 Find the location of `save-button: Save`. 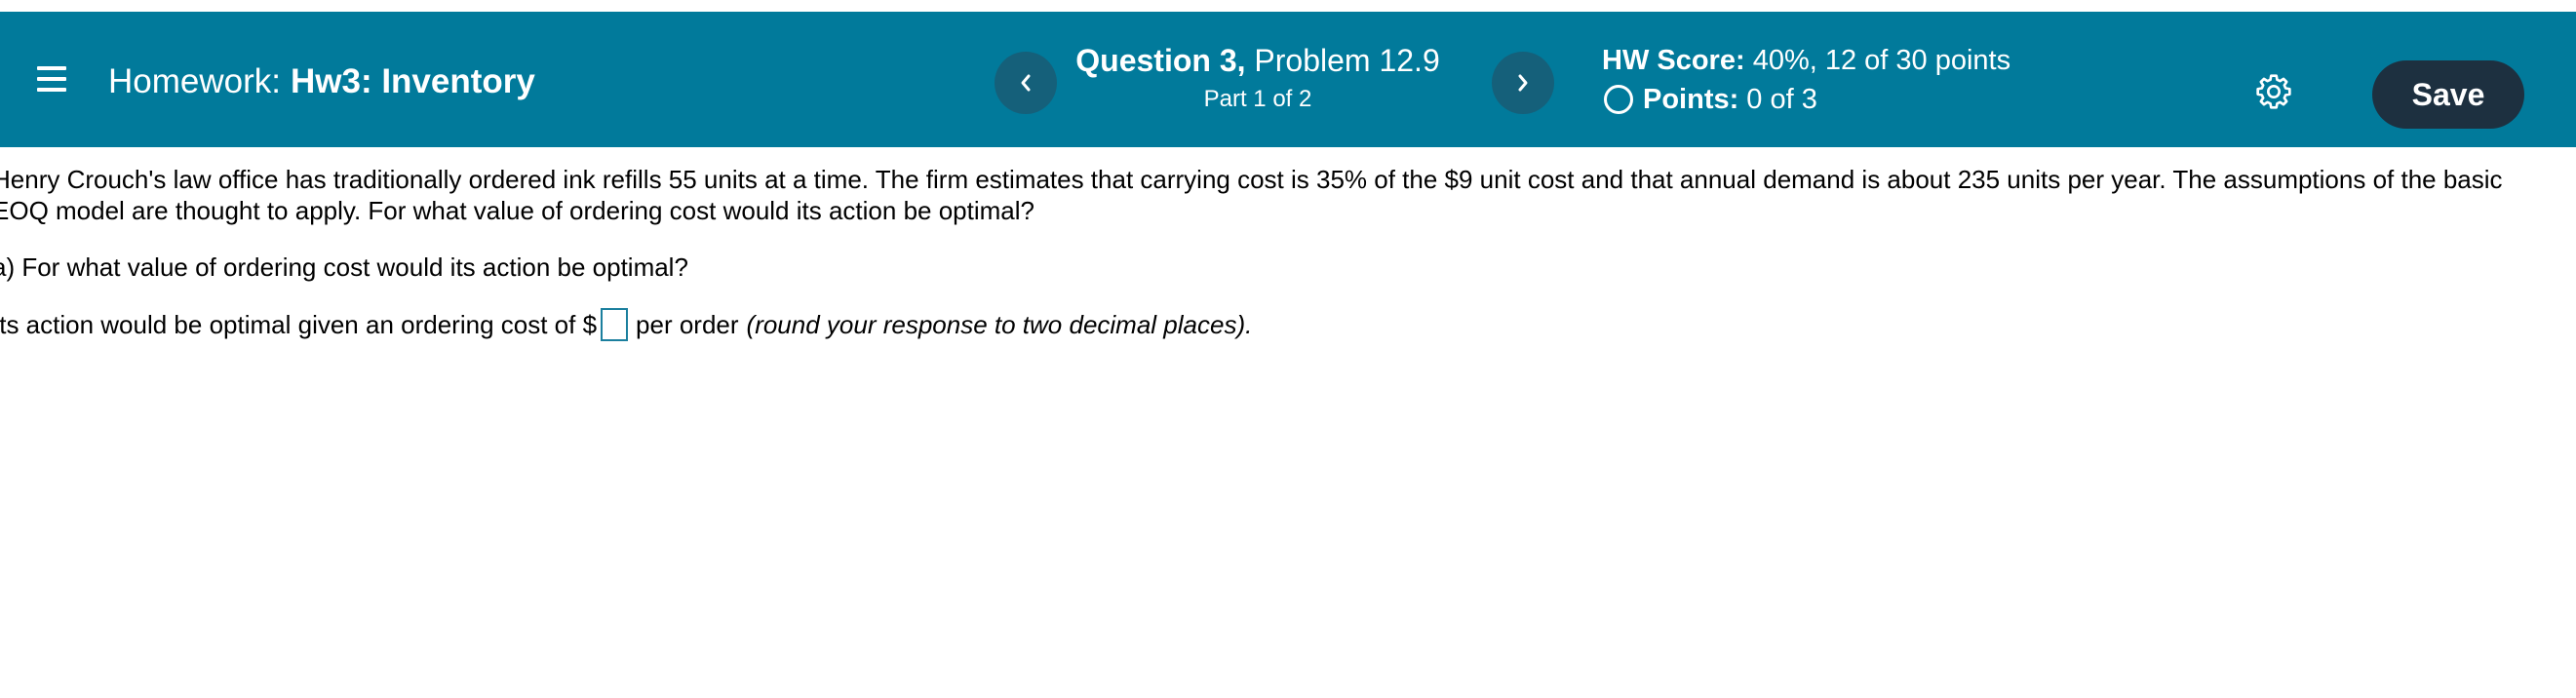

save-button: Save is located at coordinates (2448, 94).